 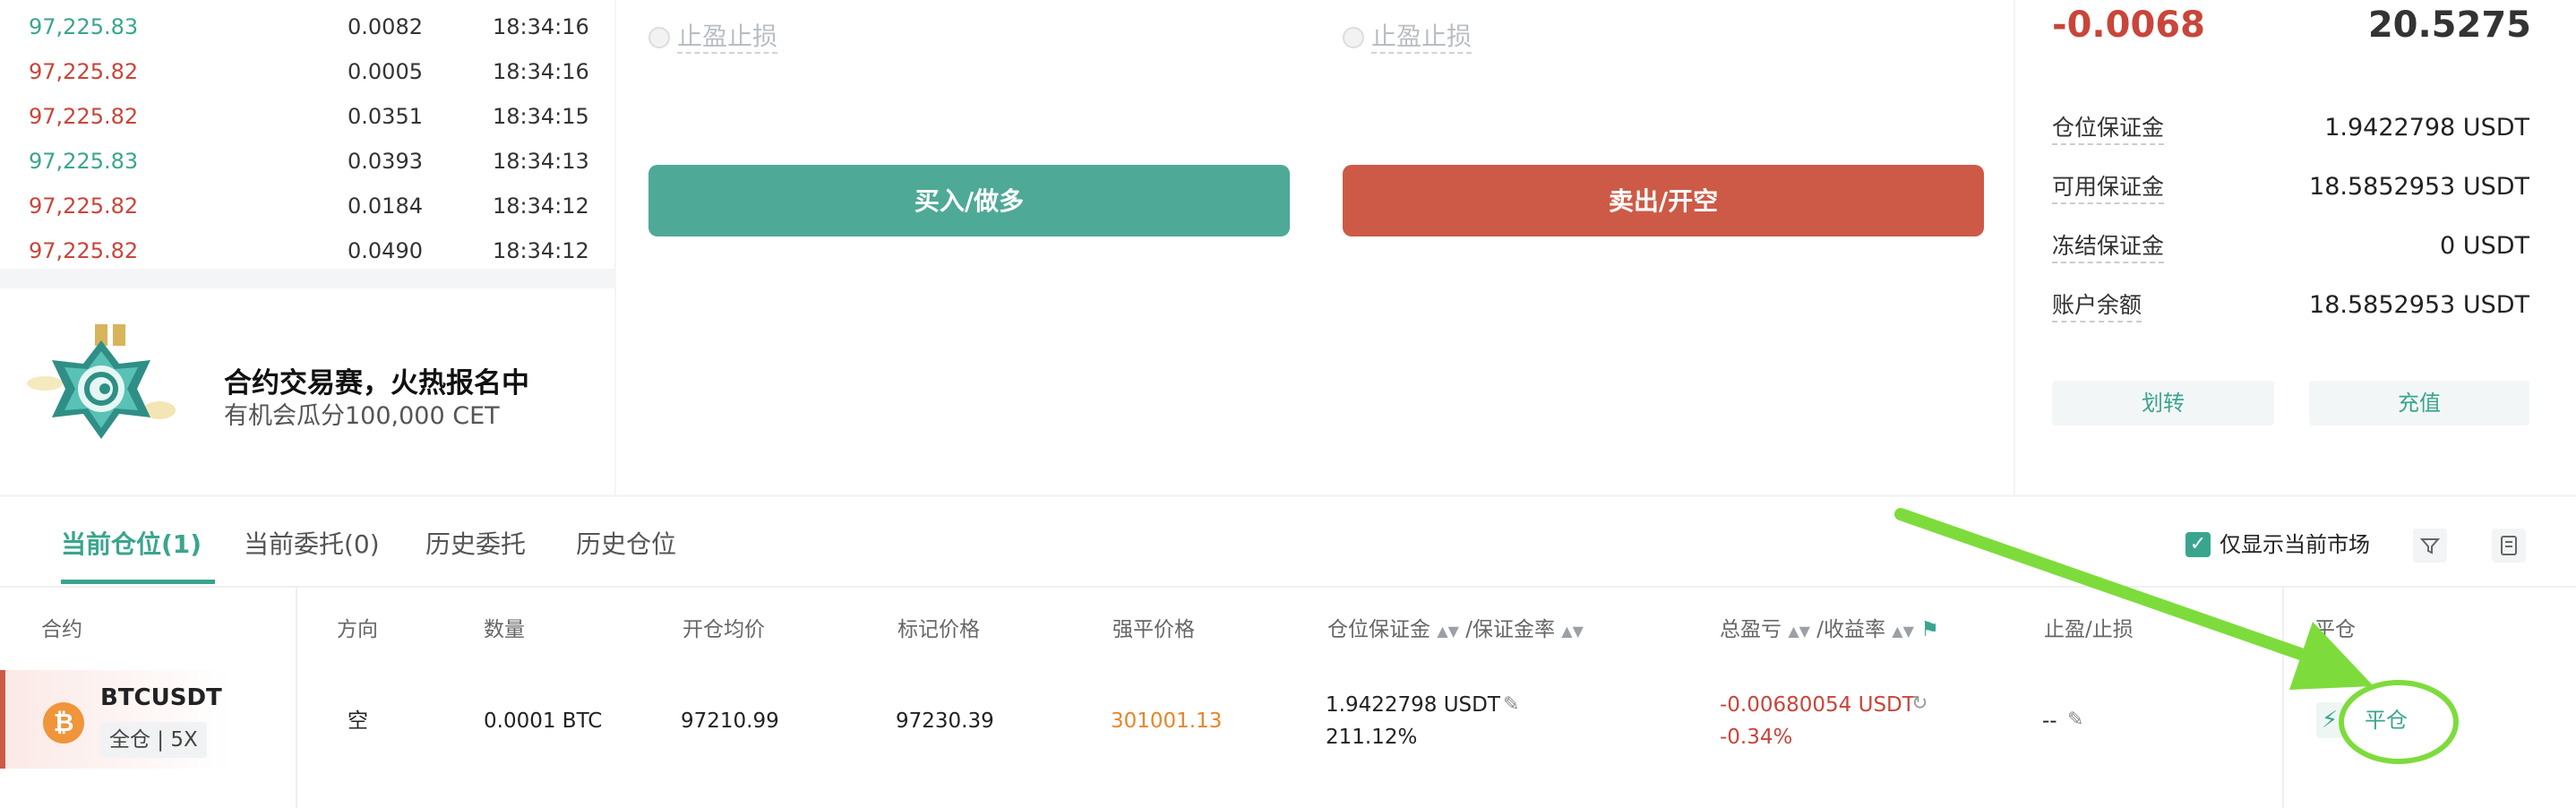 What do you see at coordinates (2176, 636) in the screenshot?
I see `annotation-arrow-icon` at bounding box center [2176, 636].